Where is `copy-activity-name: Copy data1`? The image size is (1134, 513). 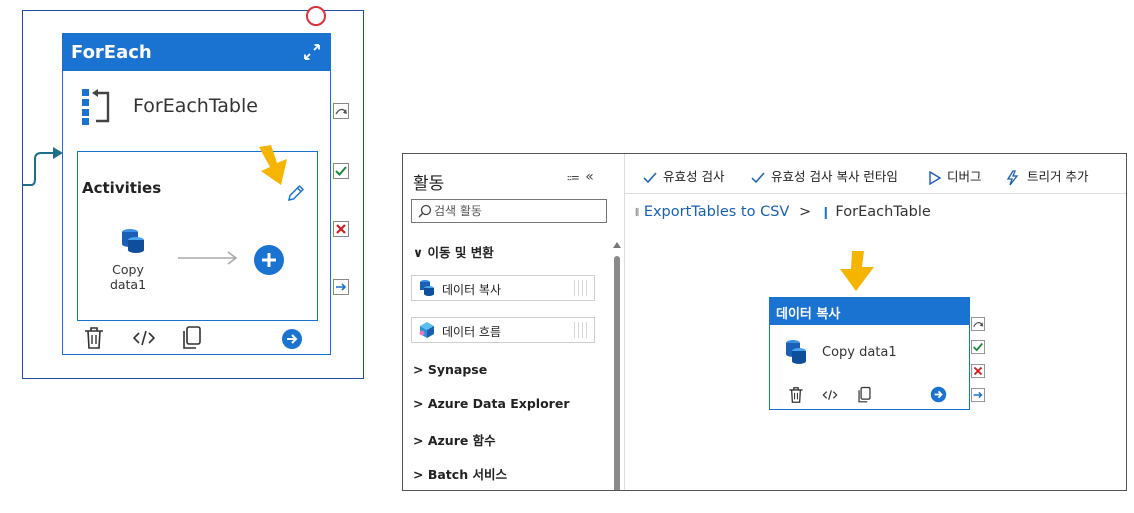 copy-activity-name: Copy data1 is located at coordinates (859, 352).